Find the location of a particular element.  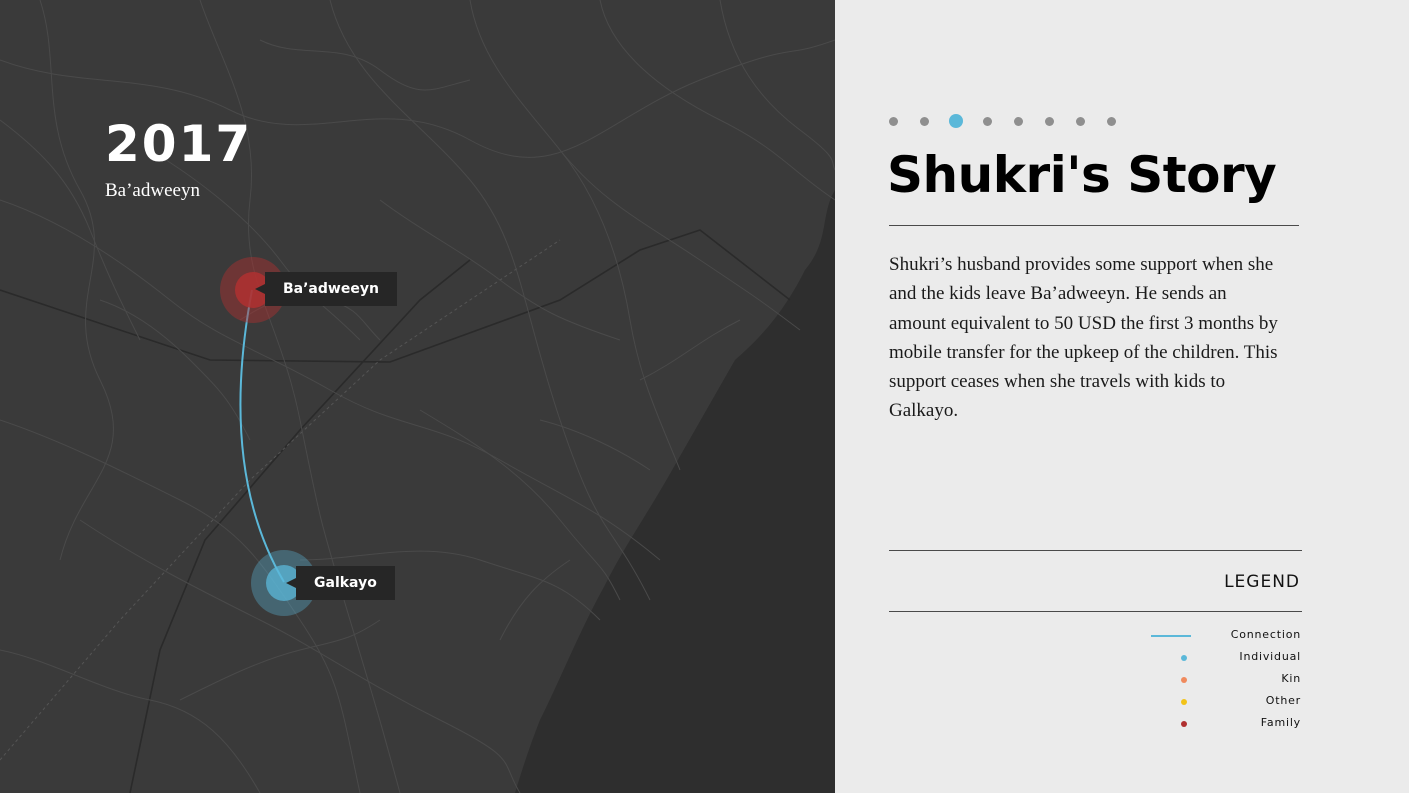

legend-bottom-divider is located at coordinates (1095, 611).